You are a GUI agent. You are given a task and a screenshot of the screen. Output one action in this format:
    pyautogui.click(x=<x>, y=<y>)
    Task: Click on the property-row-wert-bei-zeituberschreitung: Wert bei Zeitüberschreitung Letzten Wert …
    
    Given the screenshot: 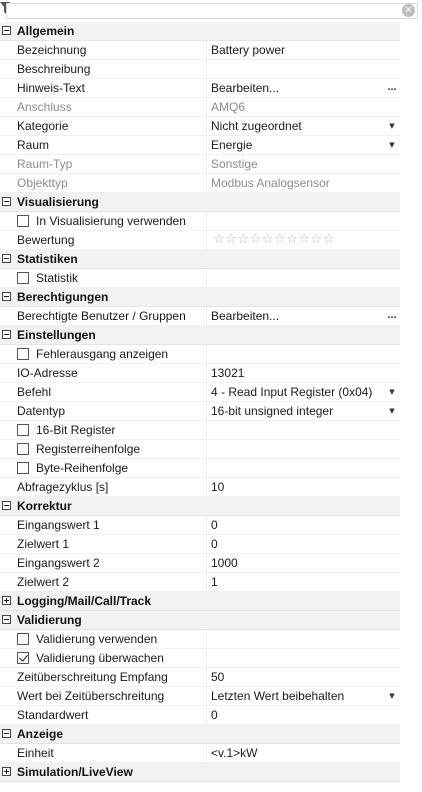 What is the action you would take?
    pyautogui.click(x=211, y=696)
    